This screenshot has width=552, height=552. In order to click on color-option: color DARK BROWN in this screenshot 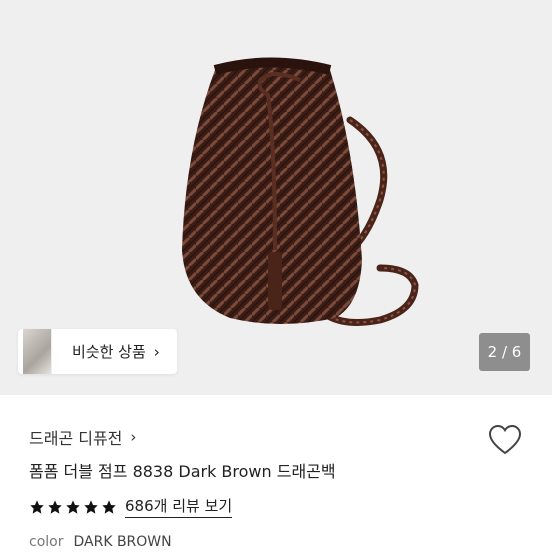, I will do `click(100, 542)`.